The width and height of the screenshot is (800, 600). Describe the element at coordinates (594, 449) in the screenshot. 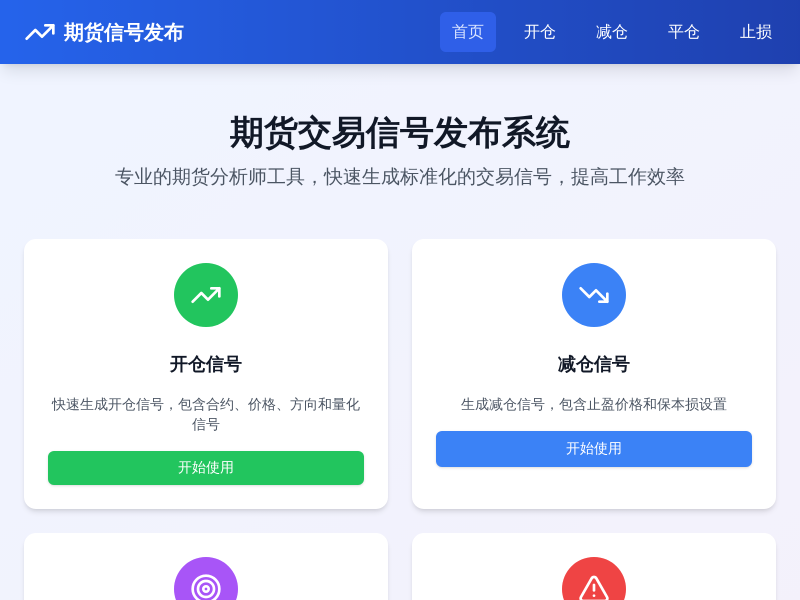

I see `start-button: 开始使用` at that location.